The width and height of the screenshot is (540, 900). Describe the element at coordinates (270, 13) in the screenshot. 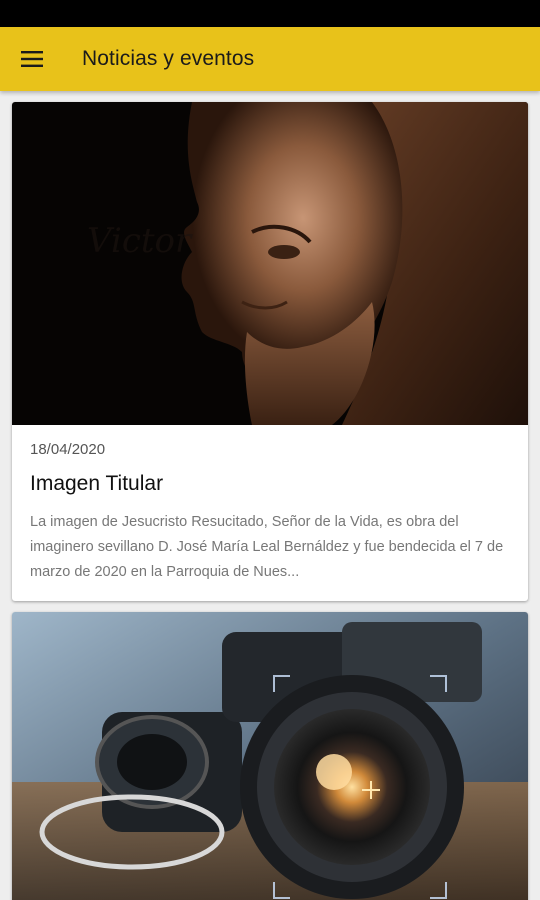

I see `status-bar` at that location.